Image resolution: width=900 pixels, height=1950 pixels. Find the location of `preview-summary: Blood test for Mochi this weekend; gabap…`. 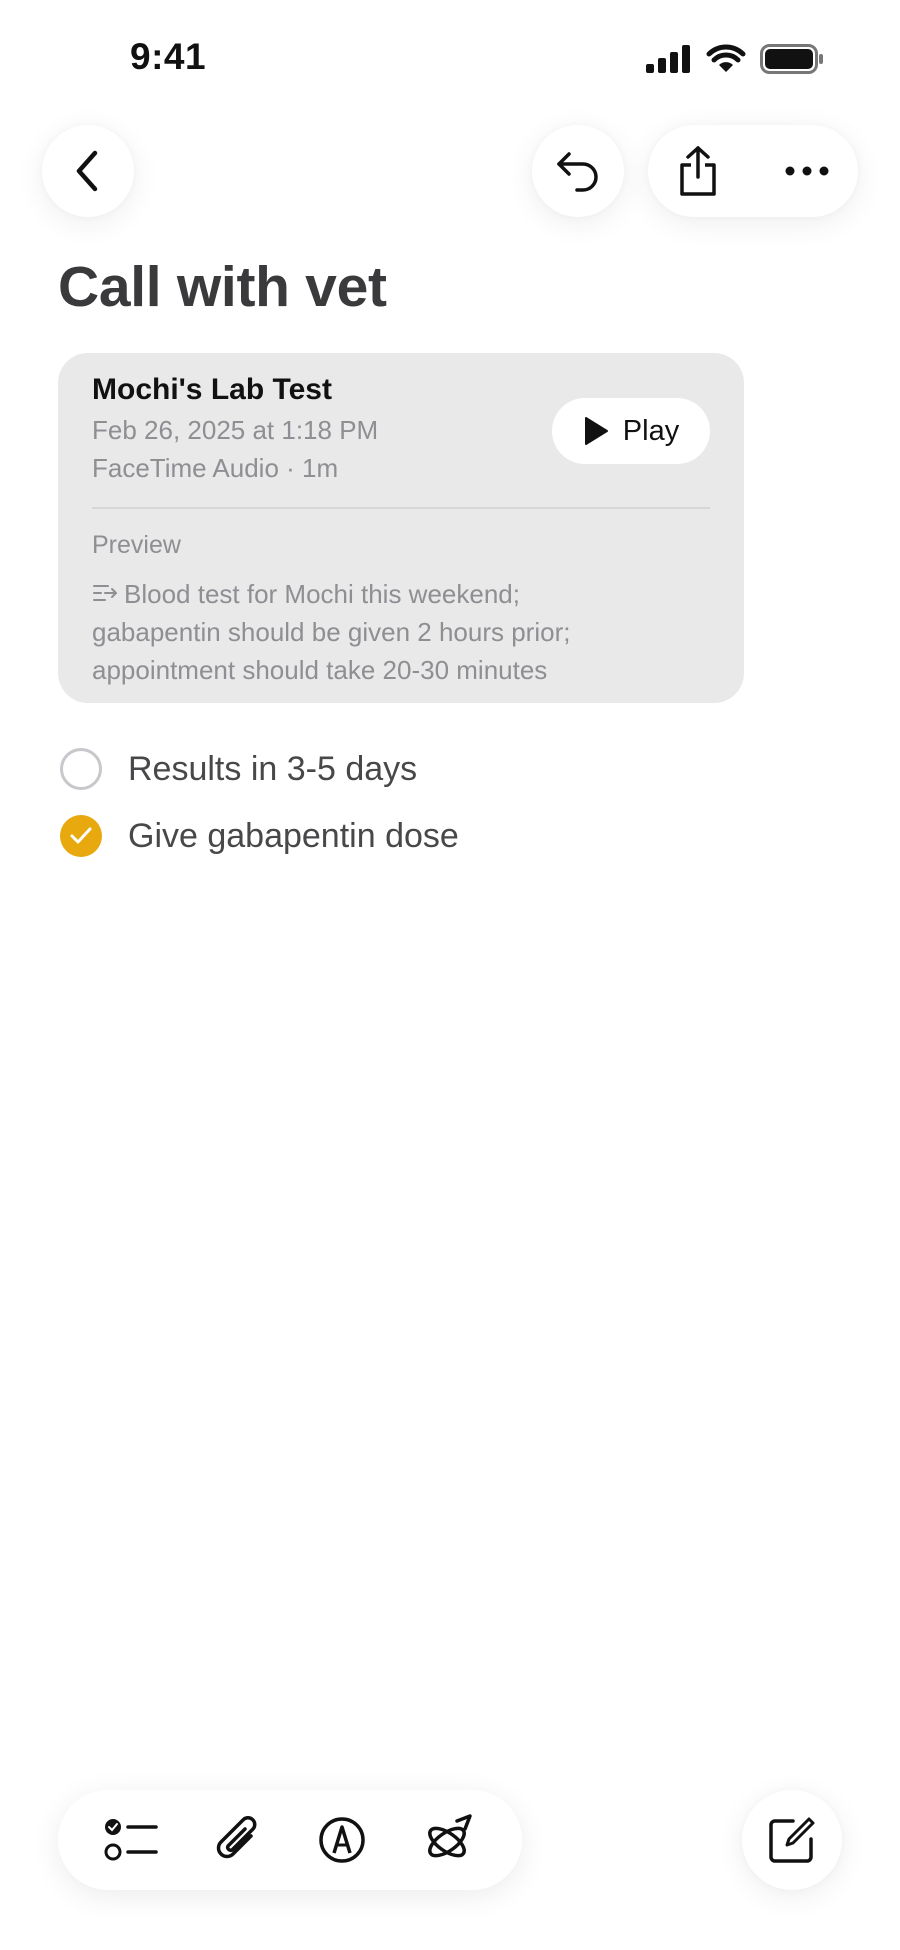

preview-summary: Blood test for Mochi this weekend; gabap… is located at coordinates (331, 632).